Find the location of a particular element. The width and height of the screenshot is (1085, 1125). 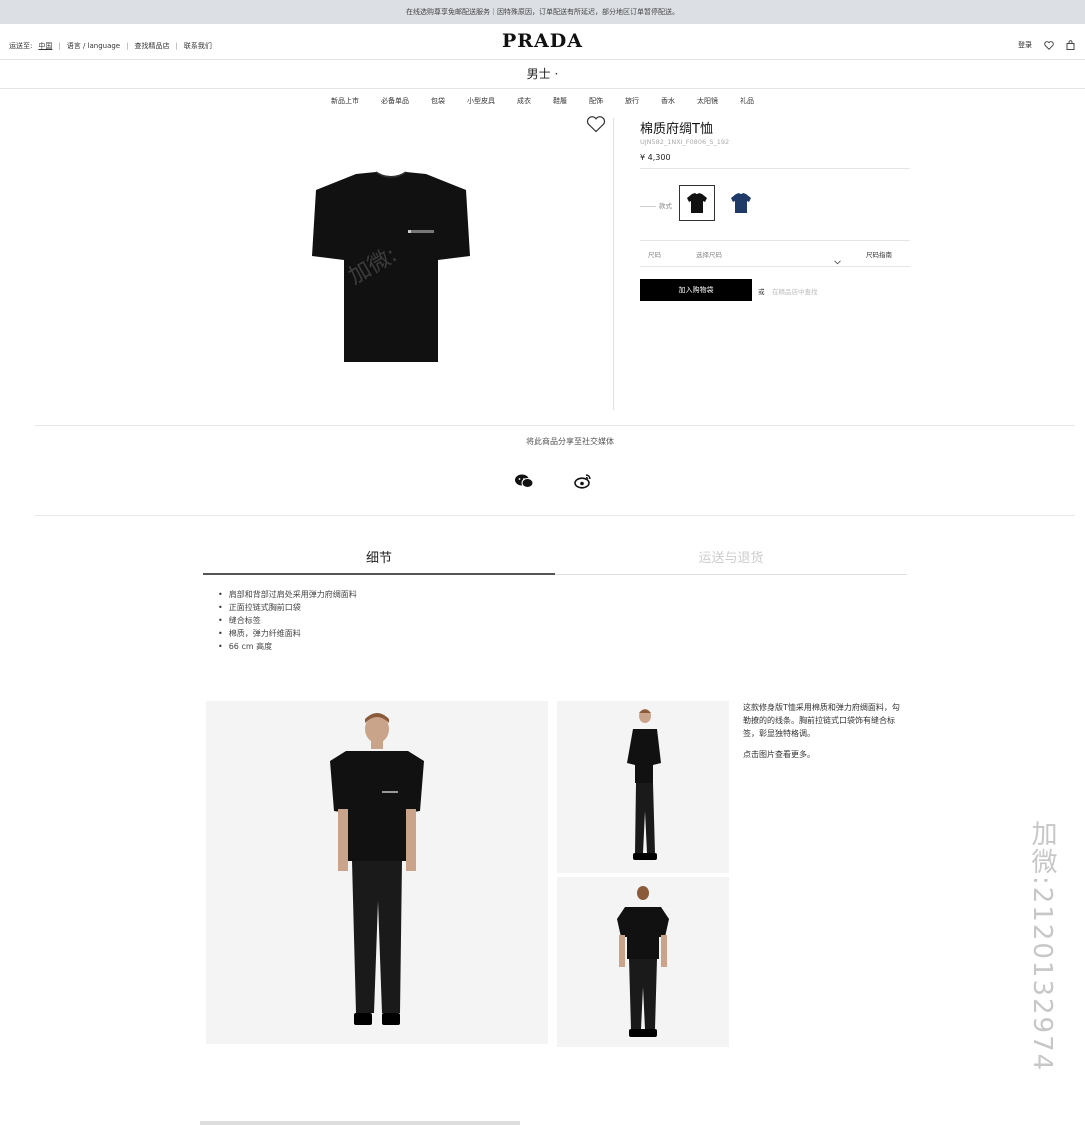

list-item: 缝合标签 is located at coordinates (287, 620).